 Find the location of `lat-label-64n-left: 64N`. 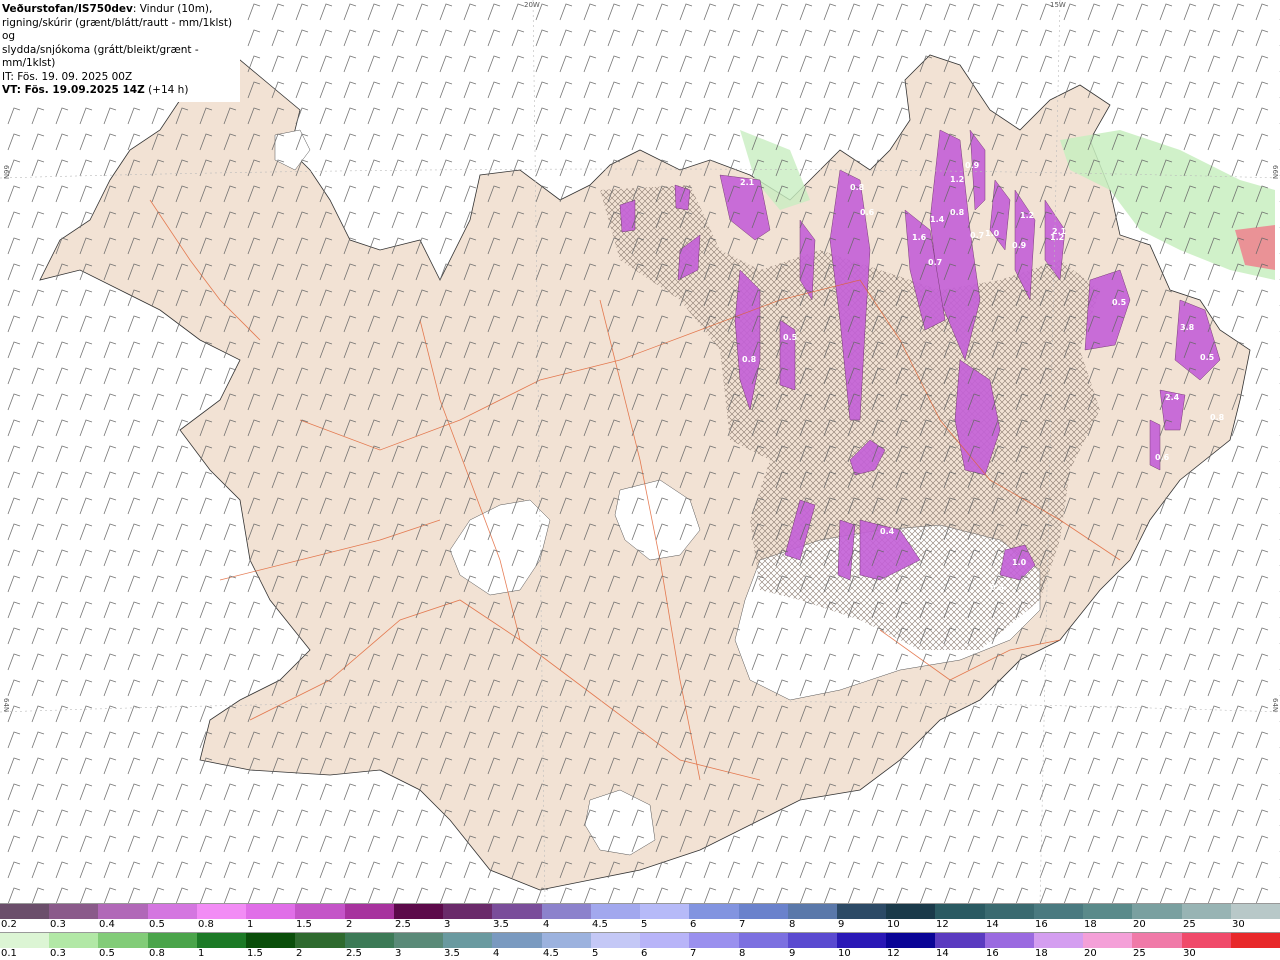

lat-label-64n-left: 64N is located at coordinates (6, 705).